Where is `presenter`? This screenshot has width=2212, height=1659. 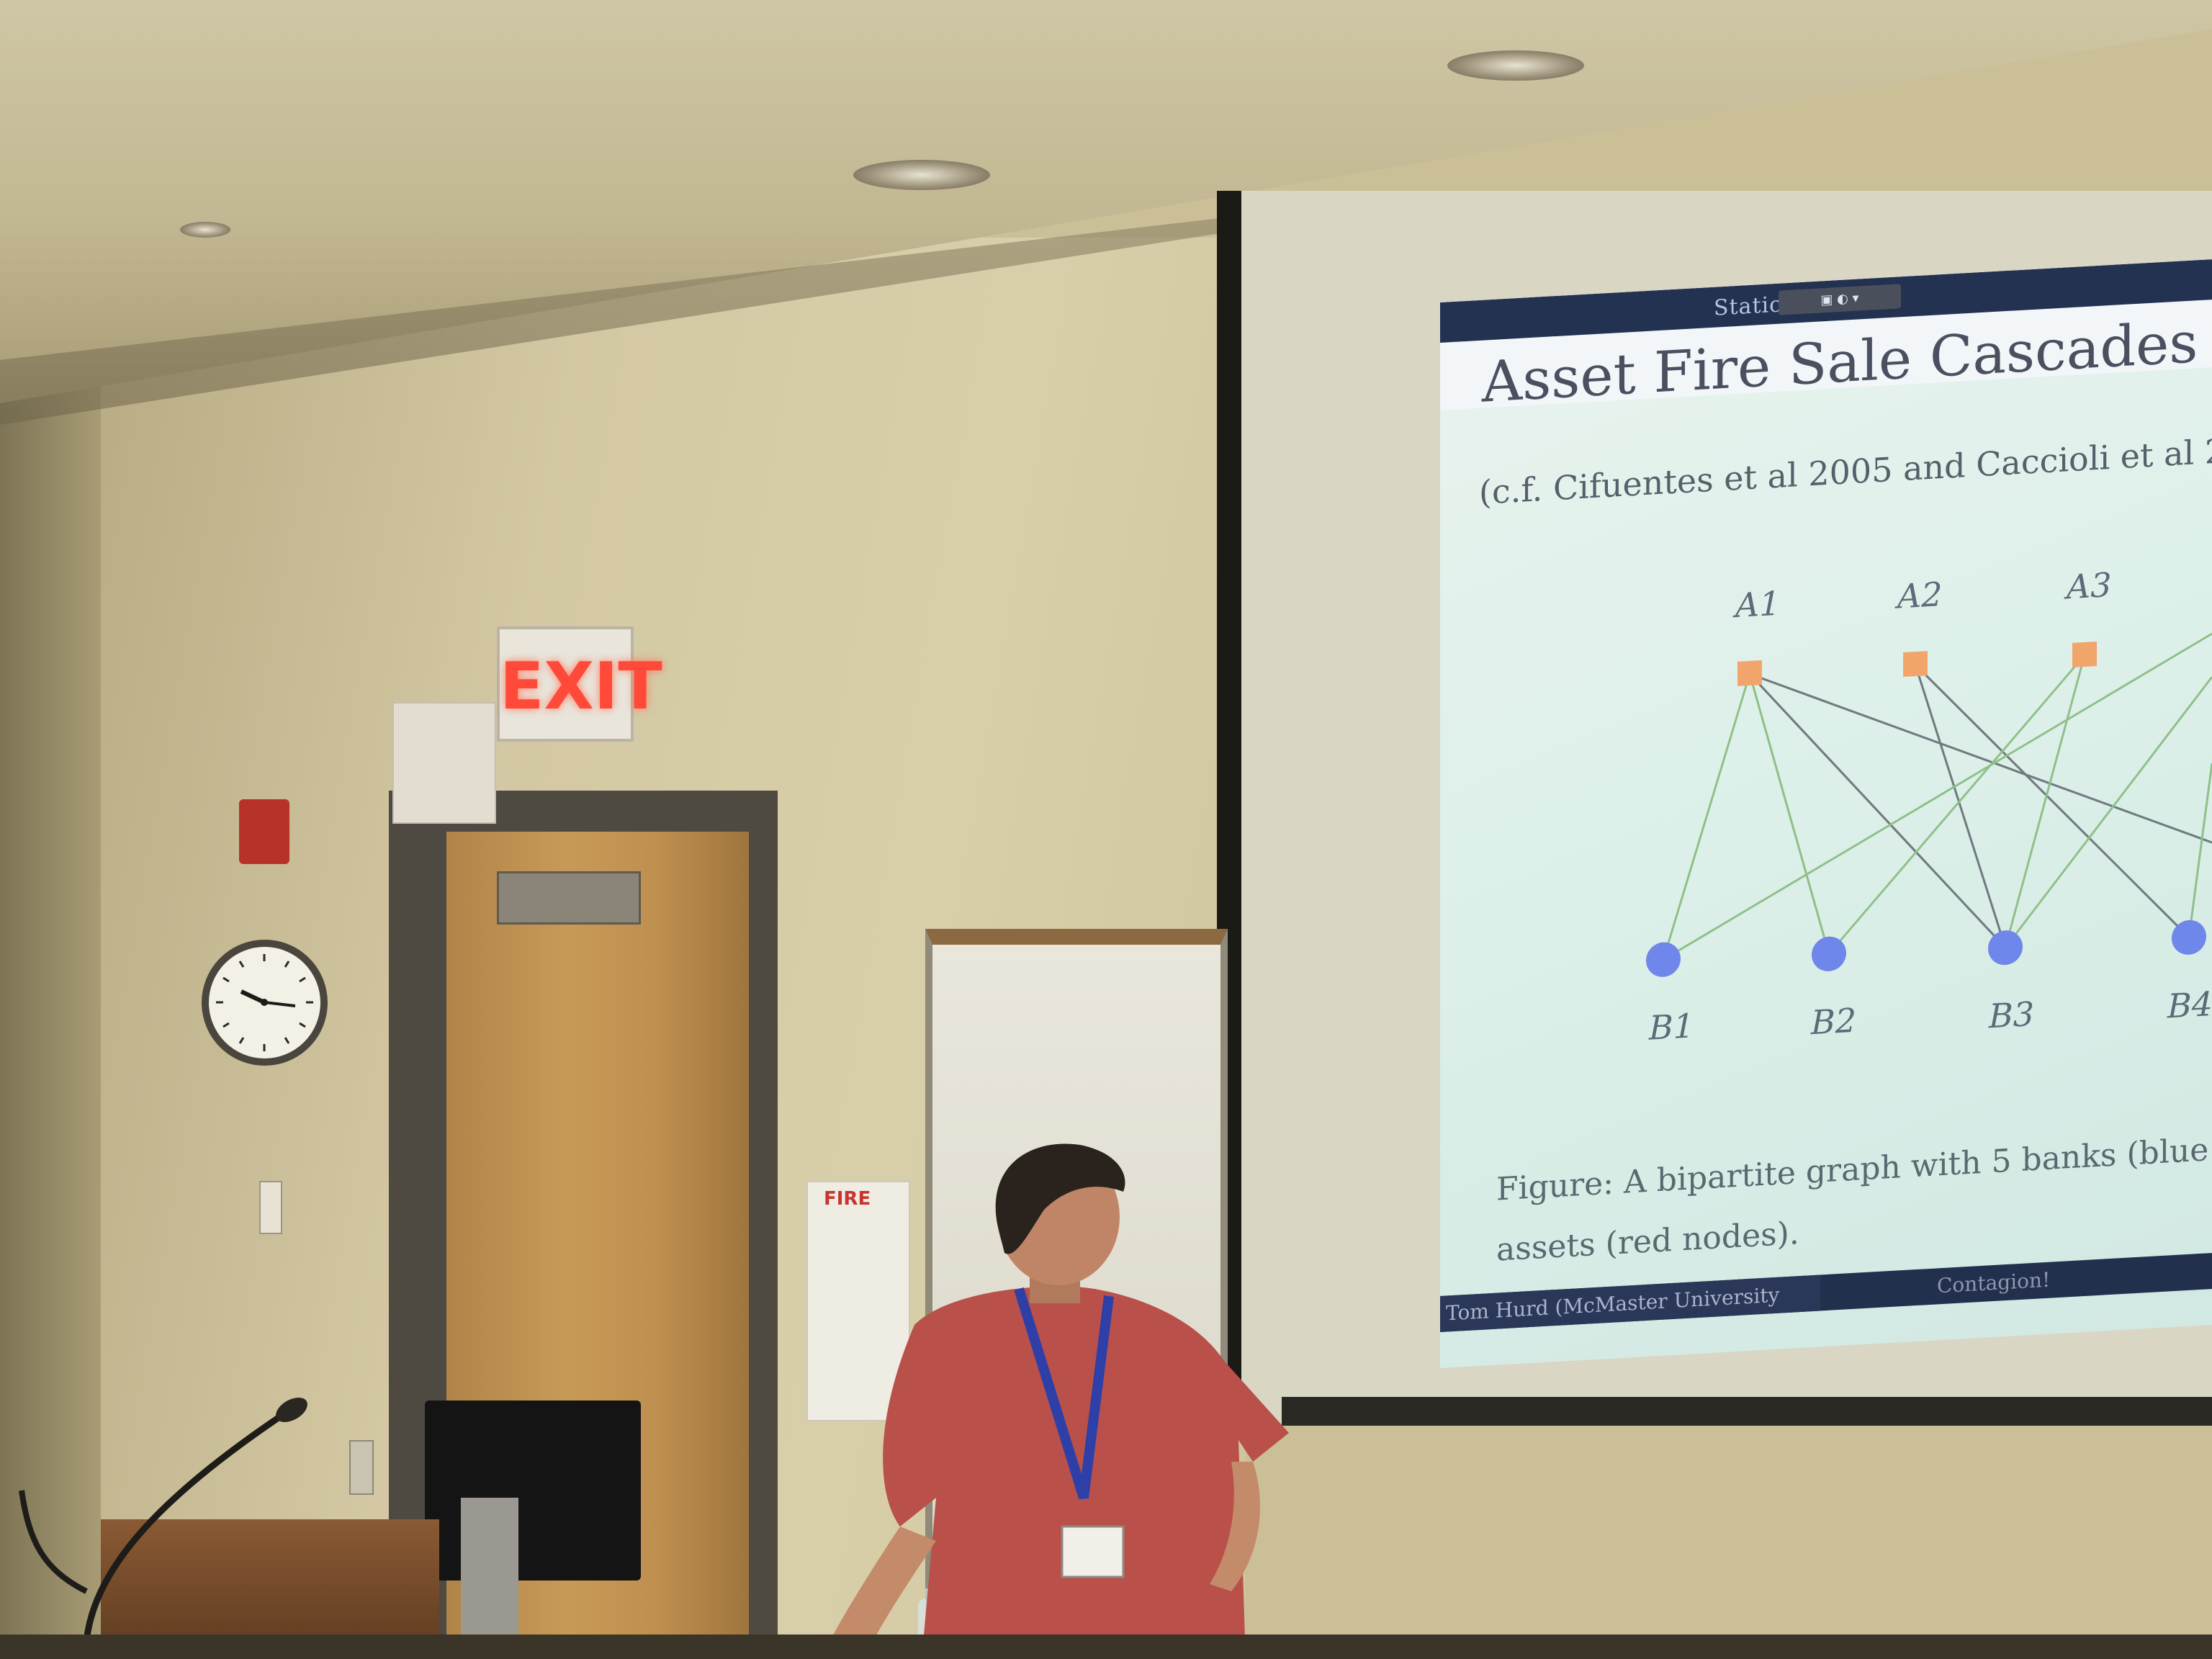
presenter is located at coordinates (1055, 1401).